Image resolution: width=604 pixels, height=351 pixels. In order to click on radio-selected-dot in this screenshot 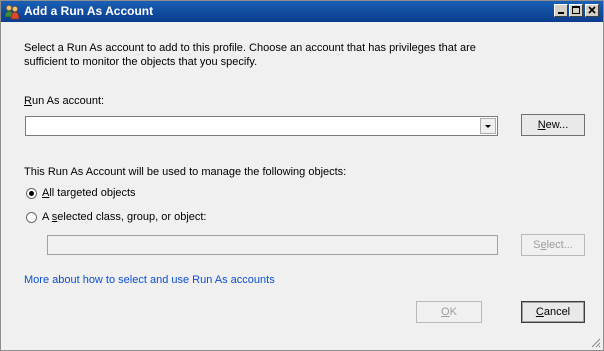, I will do `click(31, 193)`.